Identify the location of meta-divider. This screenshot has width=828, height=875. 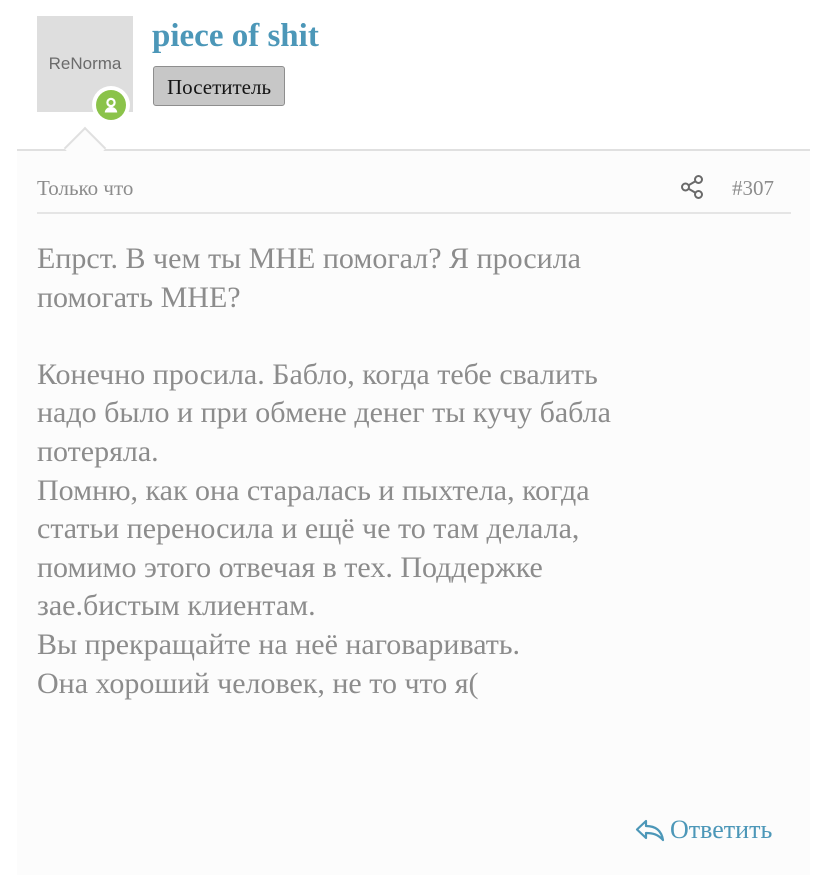
(414, 213).